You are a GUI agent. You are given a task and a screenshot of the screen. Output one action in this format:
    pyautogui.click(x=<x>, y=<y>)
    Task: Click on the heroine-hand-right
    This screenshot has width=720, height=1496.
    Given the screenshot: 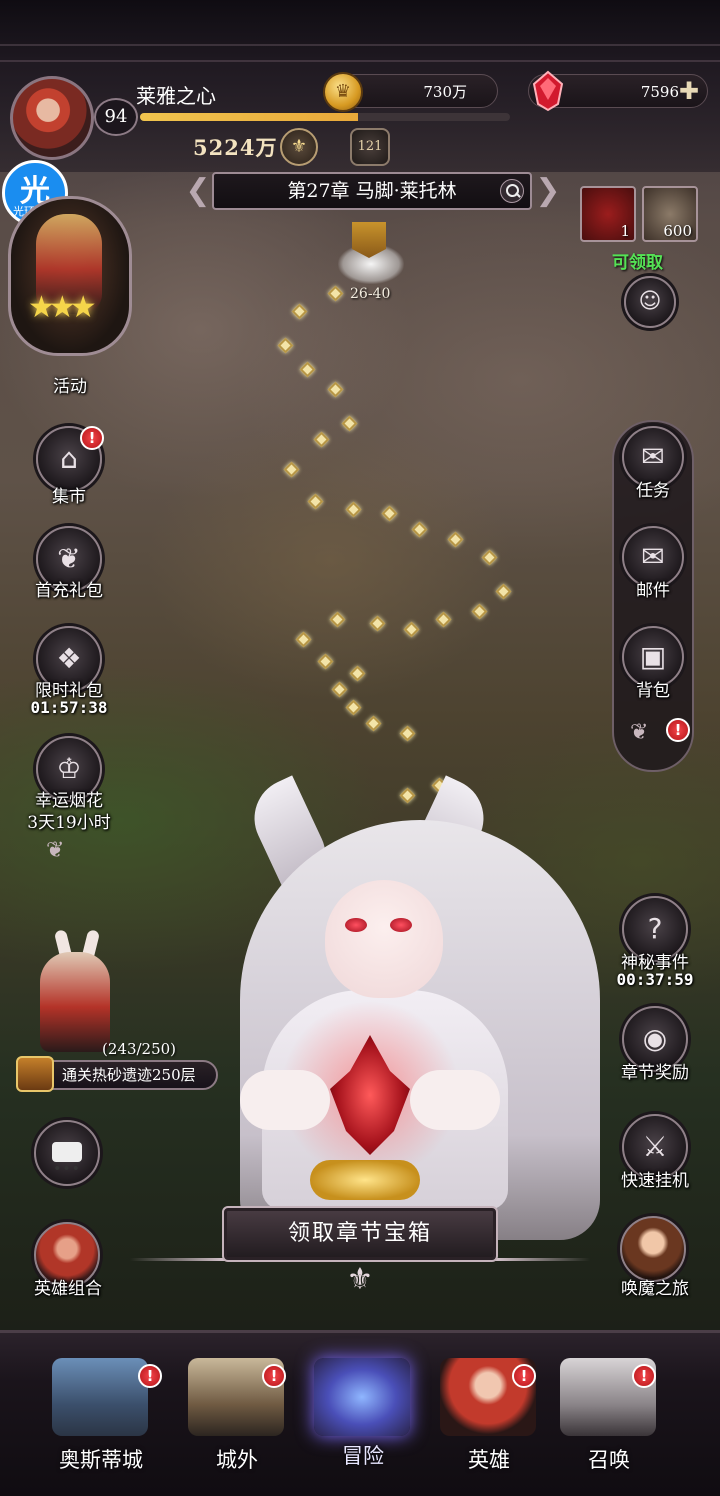 What is the action you would take?
    pyautogui.click(x=455, y=1100)
    